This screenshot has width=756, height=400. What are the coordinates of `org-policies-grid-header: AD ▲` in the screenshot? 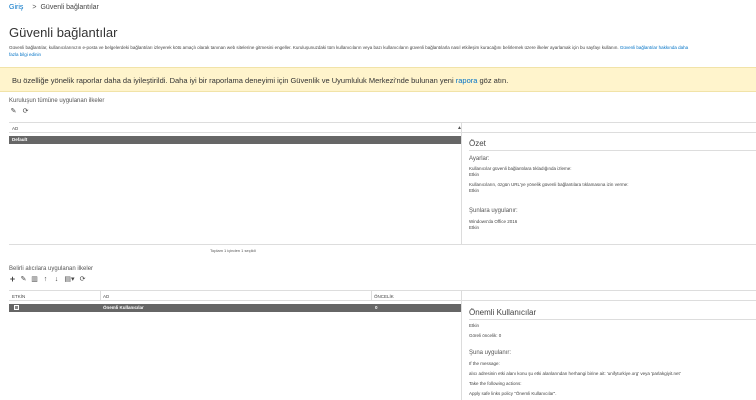 It's located at (382, 127).